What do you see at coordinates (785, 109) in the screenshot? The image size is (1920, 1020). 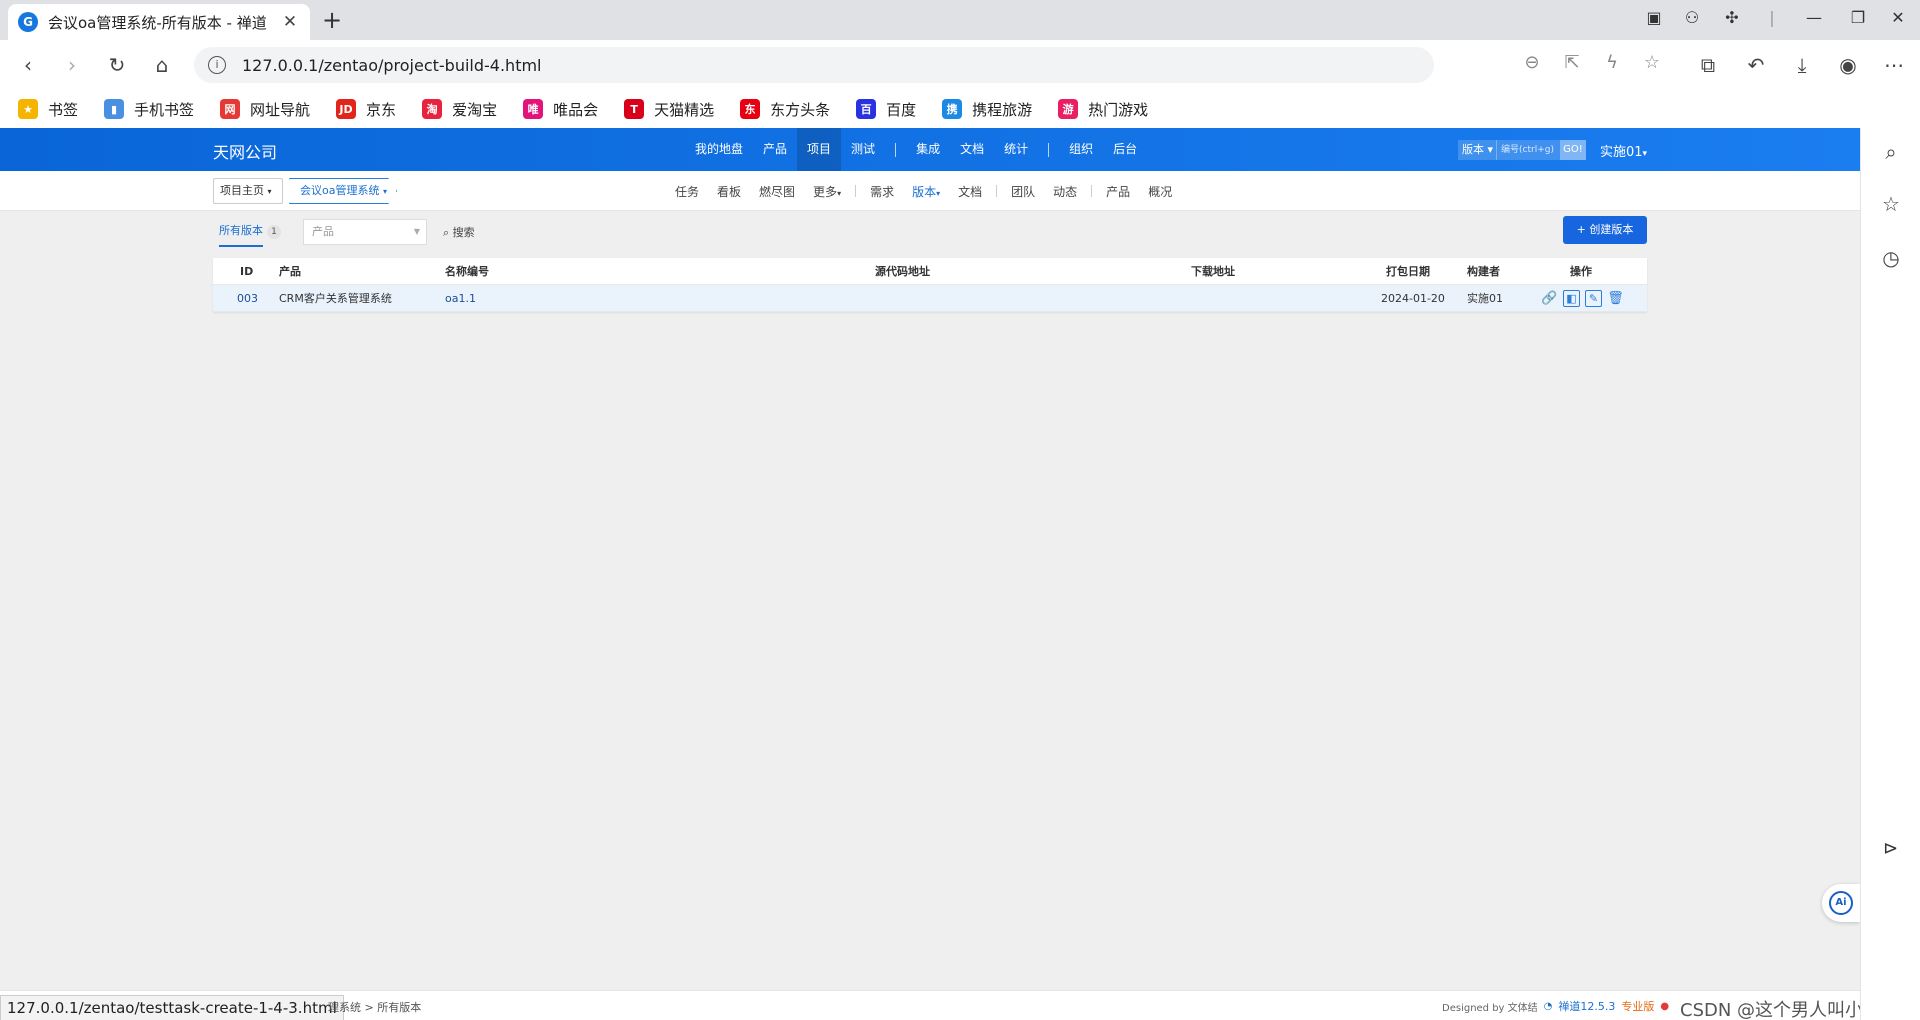 I see `bookmark-item: 东东方头条` at bounding box center [785, 109].